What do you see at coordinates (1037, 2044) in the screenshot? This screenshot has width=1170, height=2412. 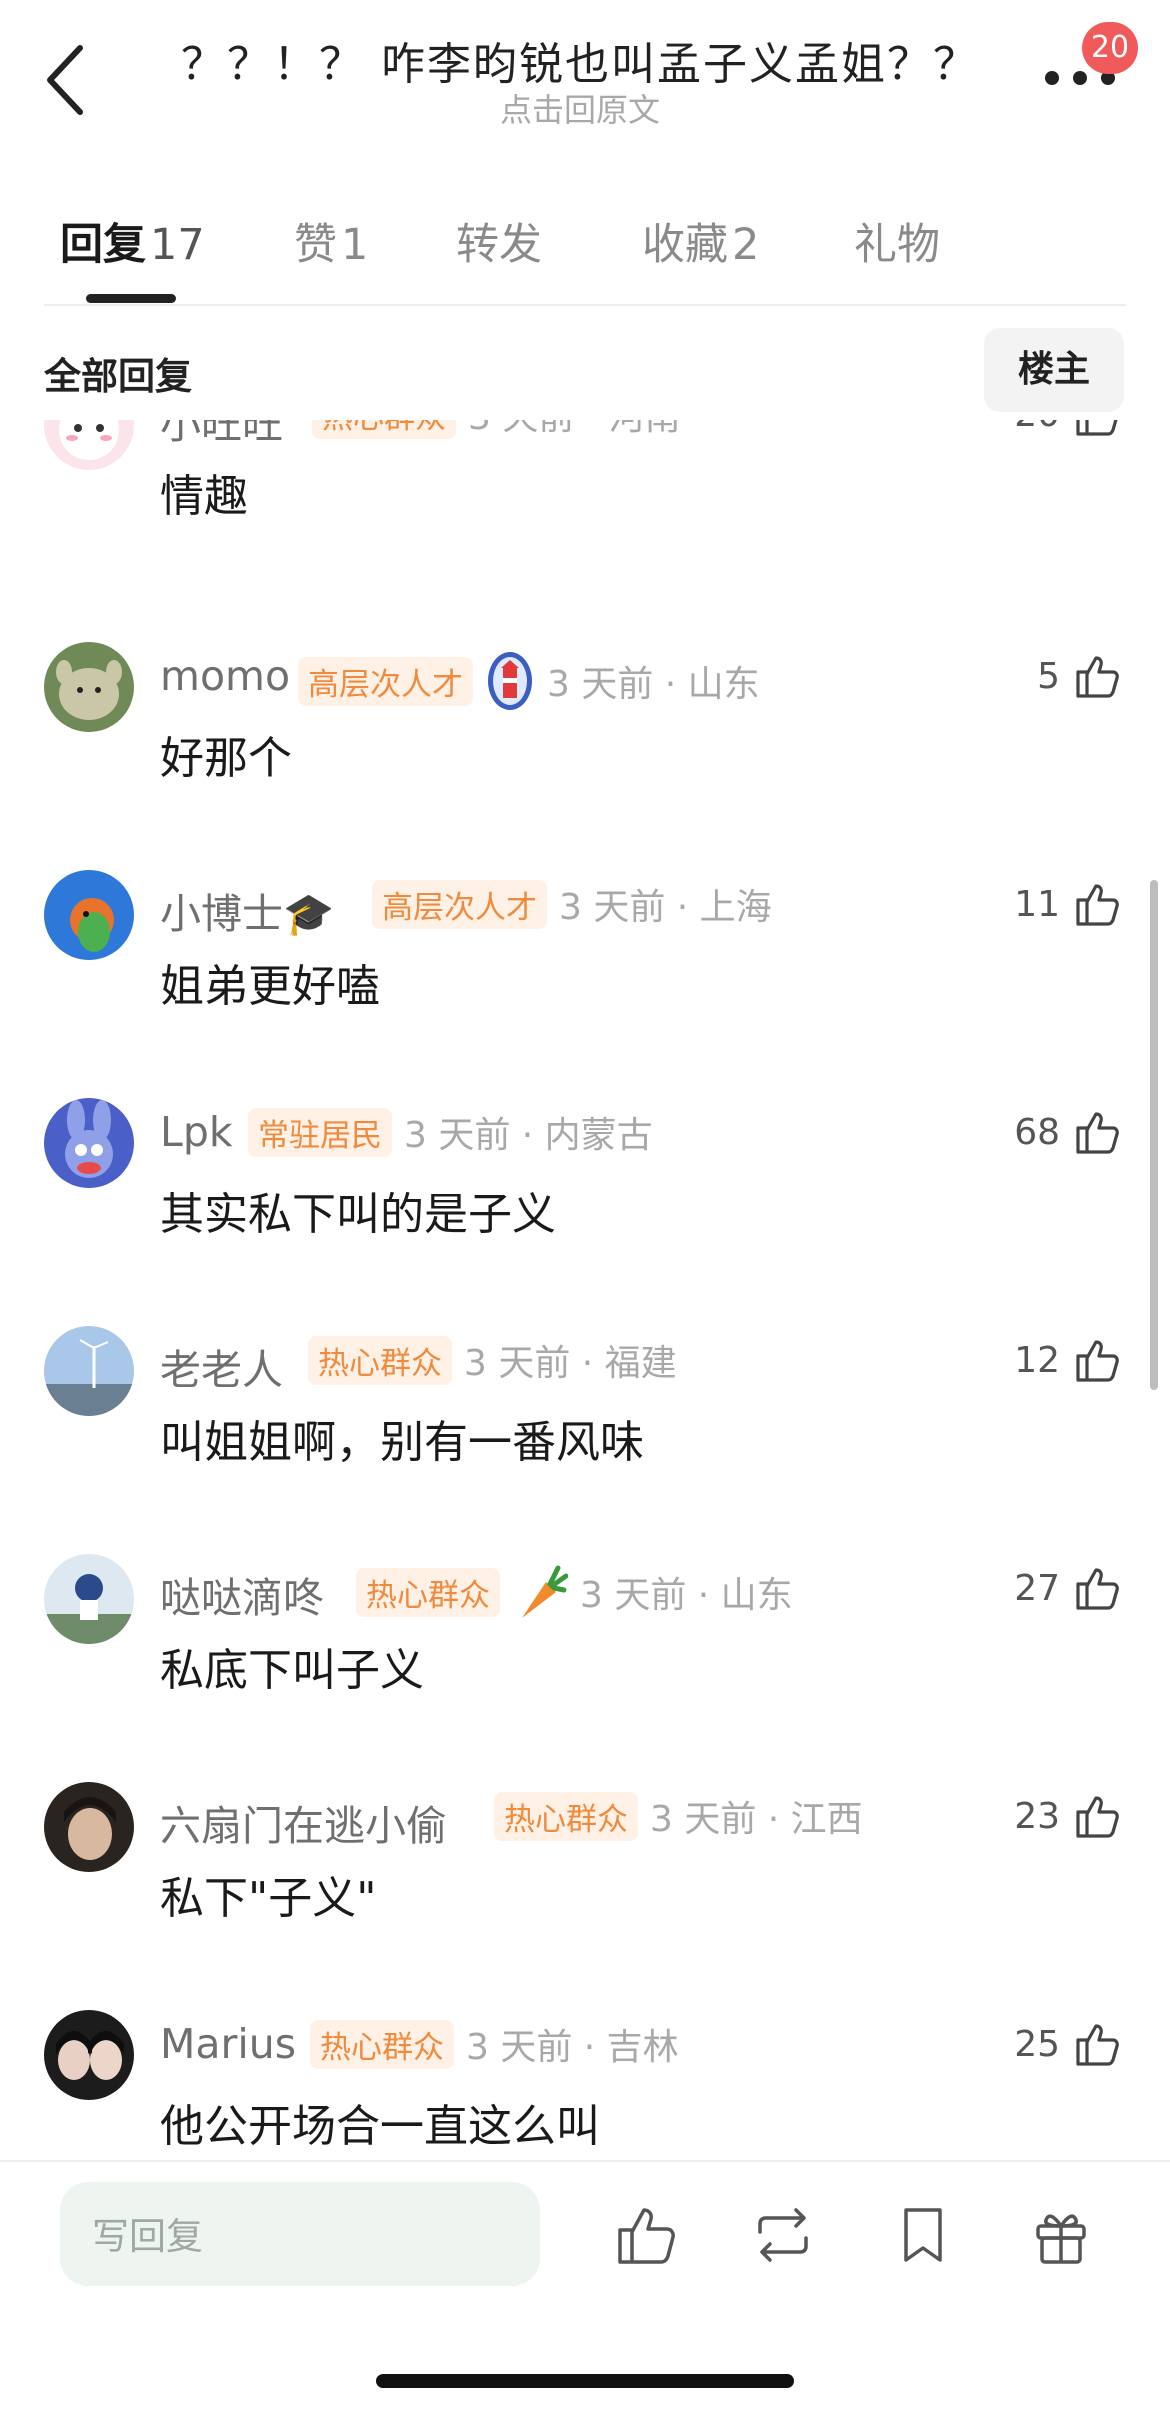 I see `like-count: 25` at bounding box center [1037, 2044].